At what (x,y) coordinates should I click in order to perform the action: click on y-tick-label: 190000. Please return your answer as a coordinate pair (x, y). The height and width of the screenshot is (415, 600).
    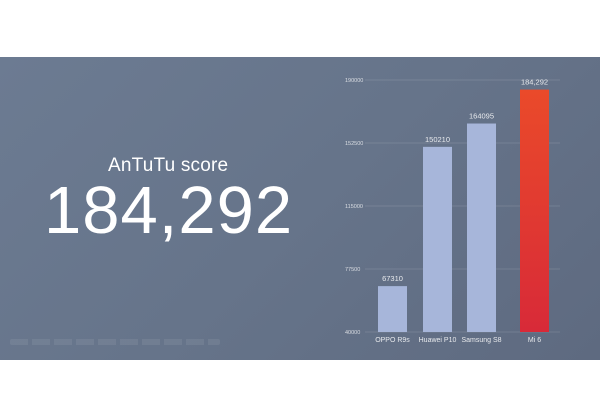
    Looking at the image, I should click on (354, 81).